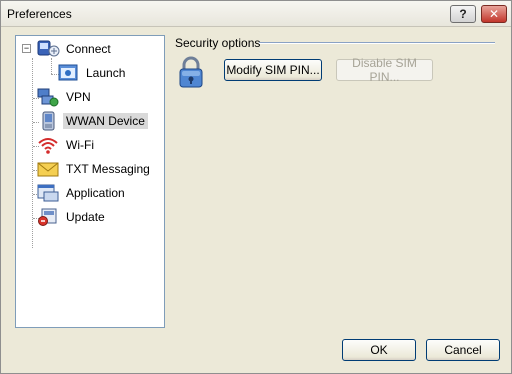  Describe the element at coordinates (85, 217) in the screenshot. I see `tree-item-label: Update` at that location.